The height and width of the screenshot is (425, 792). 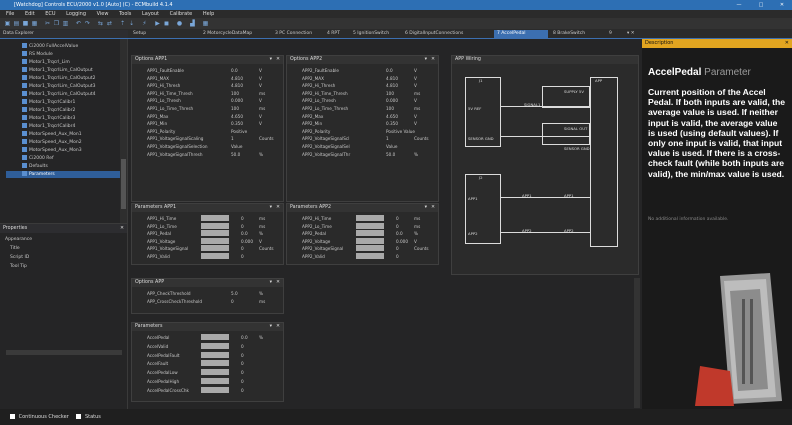 What do you see at coordinates (362, 154) in the screenshot?
I see `setting-row: APP2_VoltageSignalThr 50.0%` at bounding box center [362, 154].